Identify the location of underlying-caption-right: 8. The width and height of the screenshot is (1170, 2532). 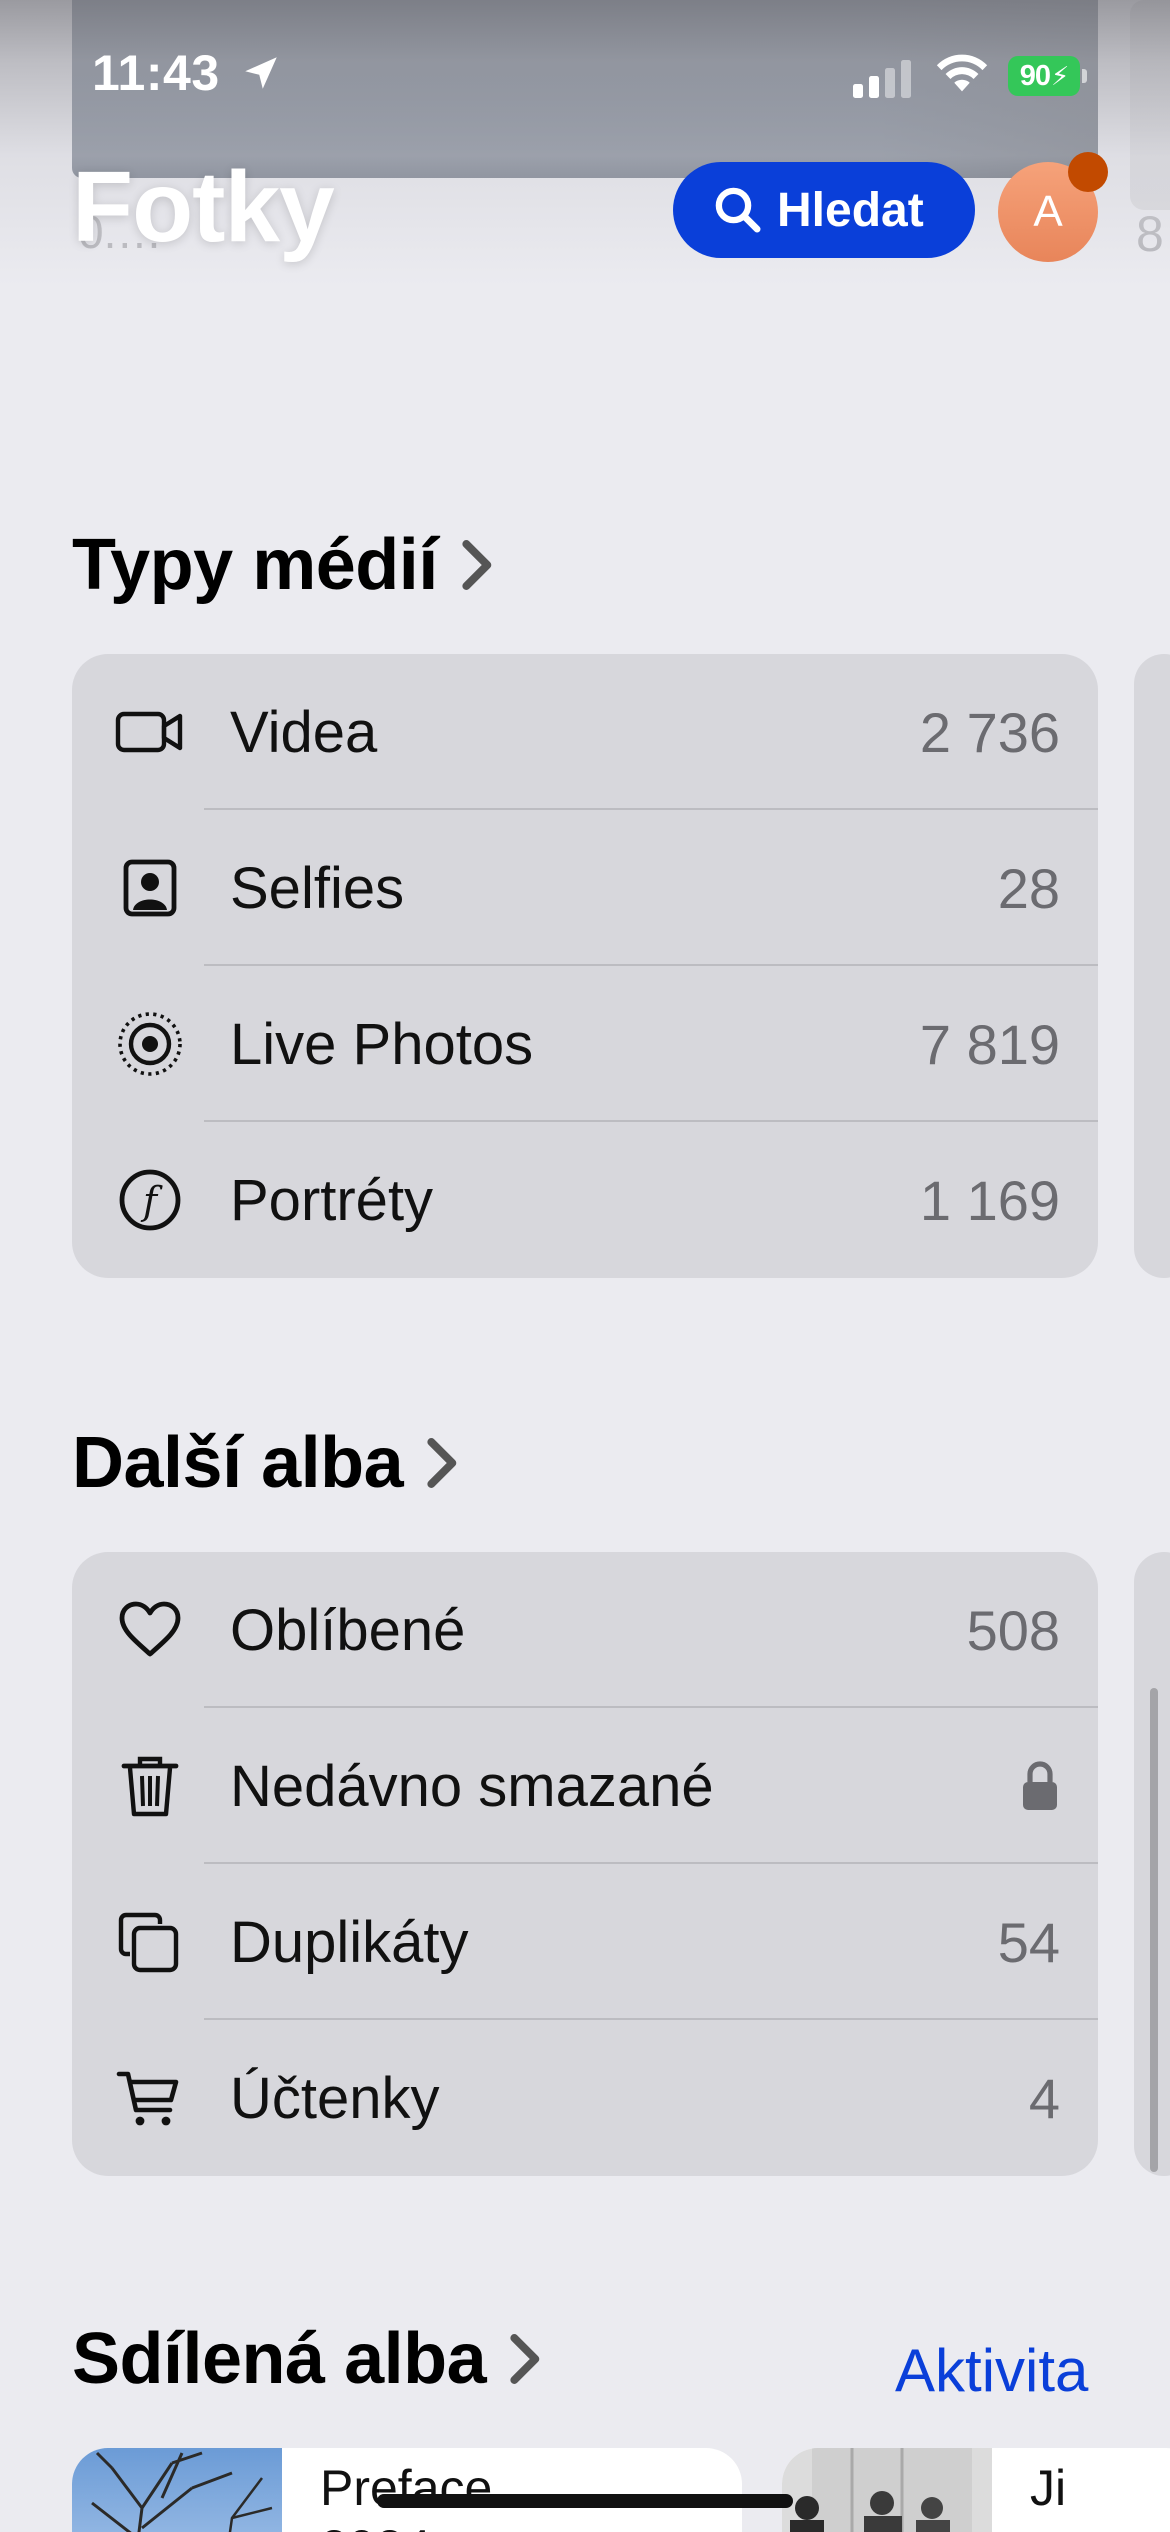
(1150, 234).